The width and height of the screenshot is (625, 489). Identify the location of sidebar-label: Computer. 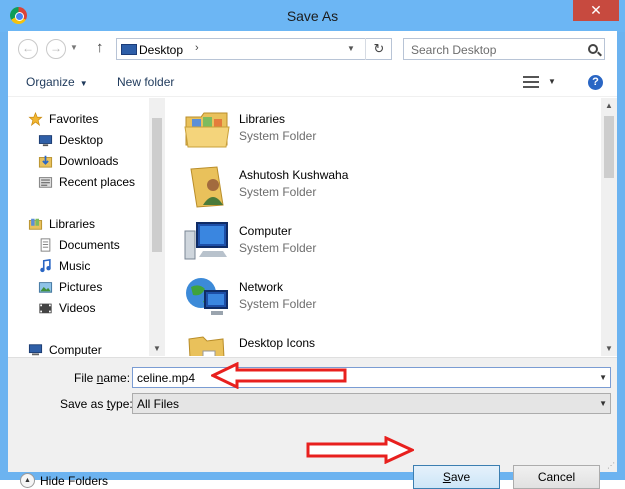
(75, 349).